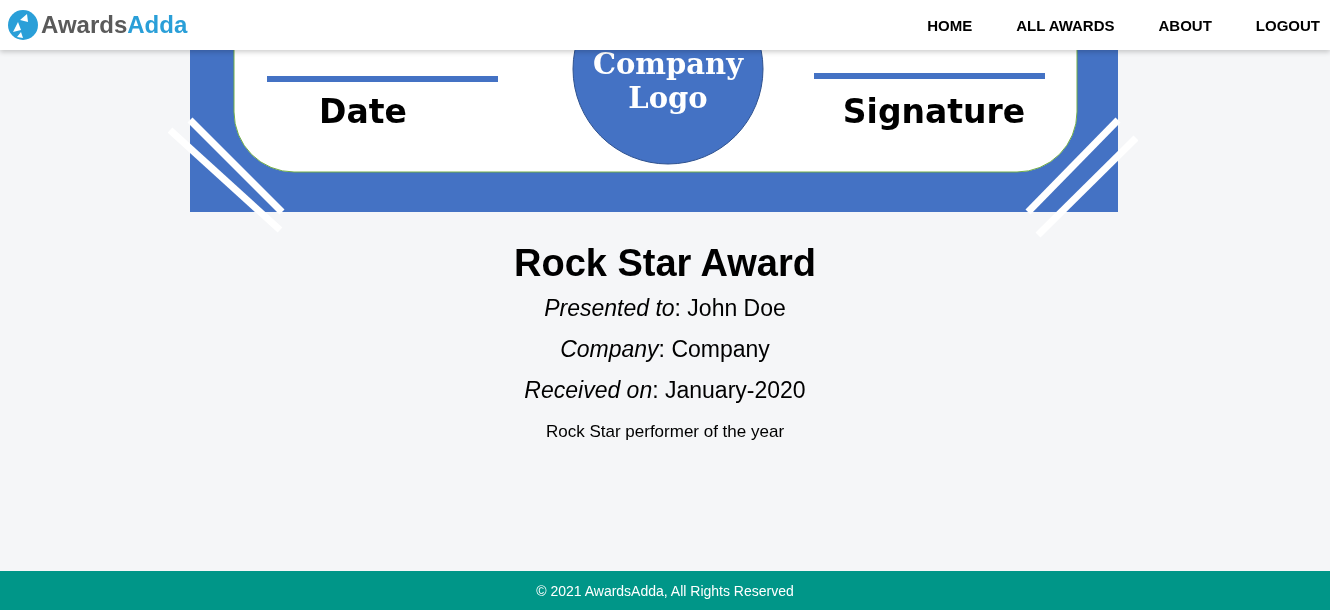  Describe the element at coordinates (114, 25) in the screenshot. I see `brand-name: AwardsAdda` at that location.